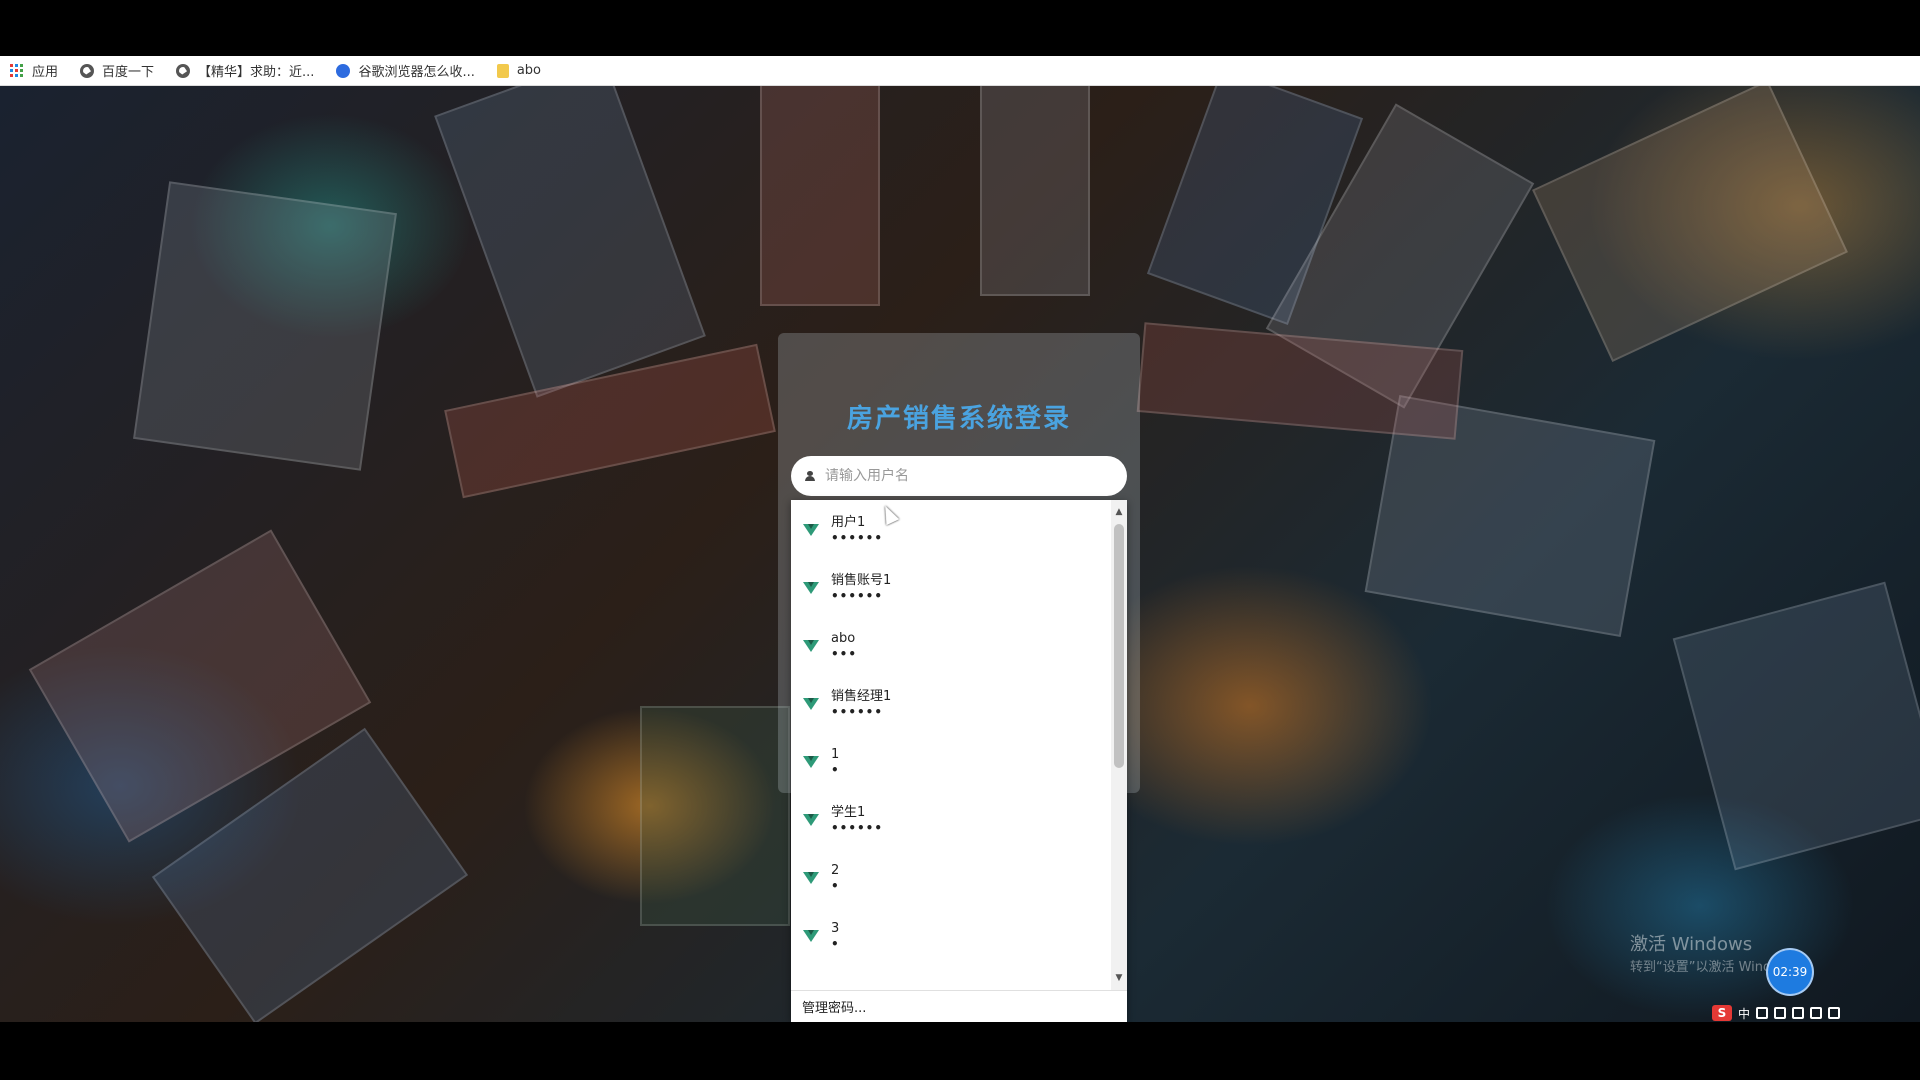  I want to click on credential-item: 销售账号1 ••••••, so click(951, 587).